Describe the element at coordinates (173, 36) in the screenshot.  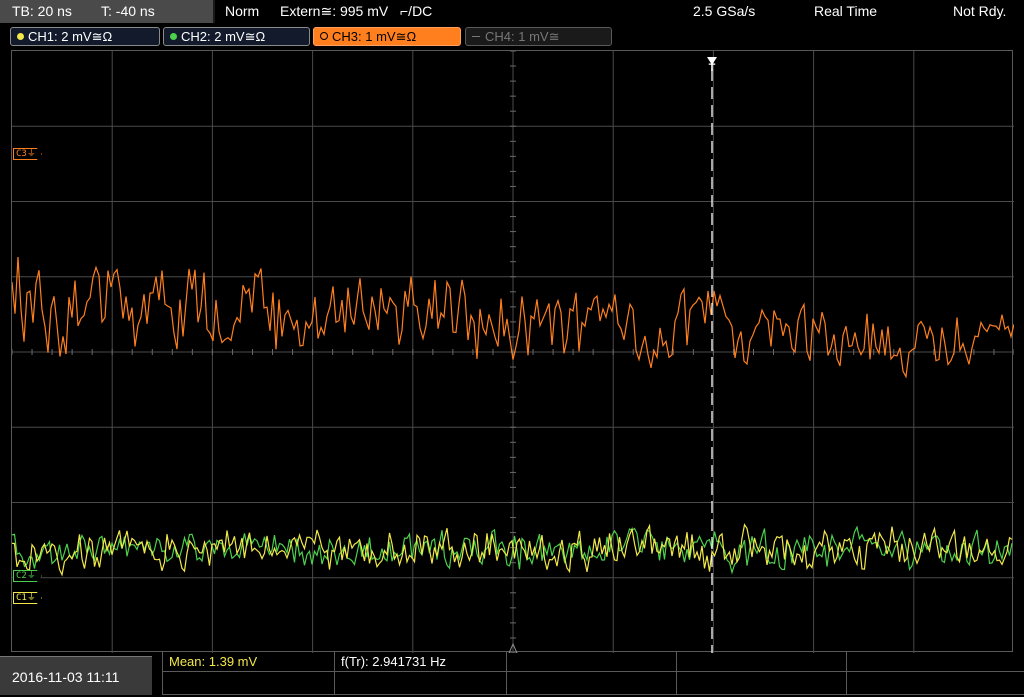
I see `ch2-indicator-icon` at that location.